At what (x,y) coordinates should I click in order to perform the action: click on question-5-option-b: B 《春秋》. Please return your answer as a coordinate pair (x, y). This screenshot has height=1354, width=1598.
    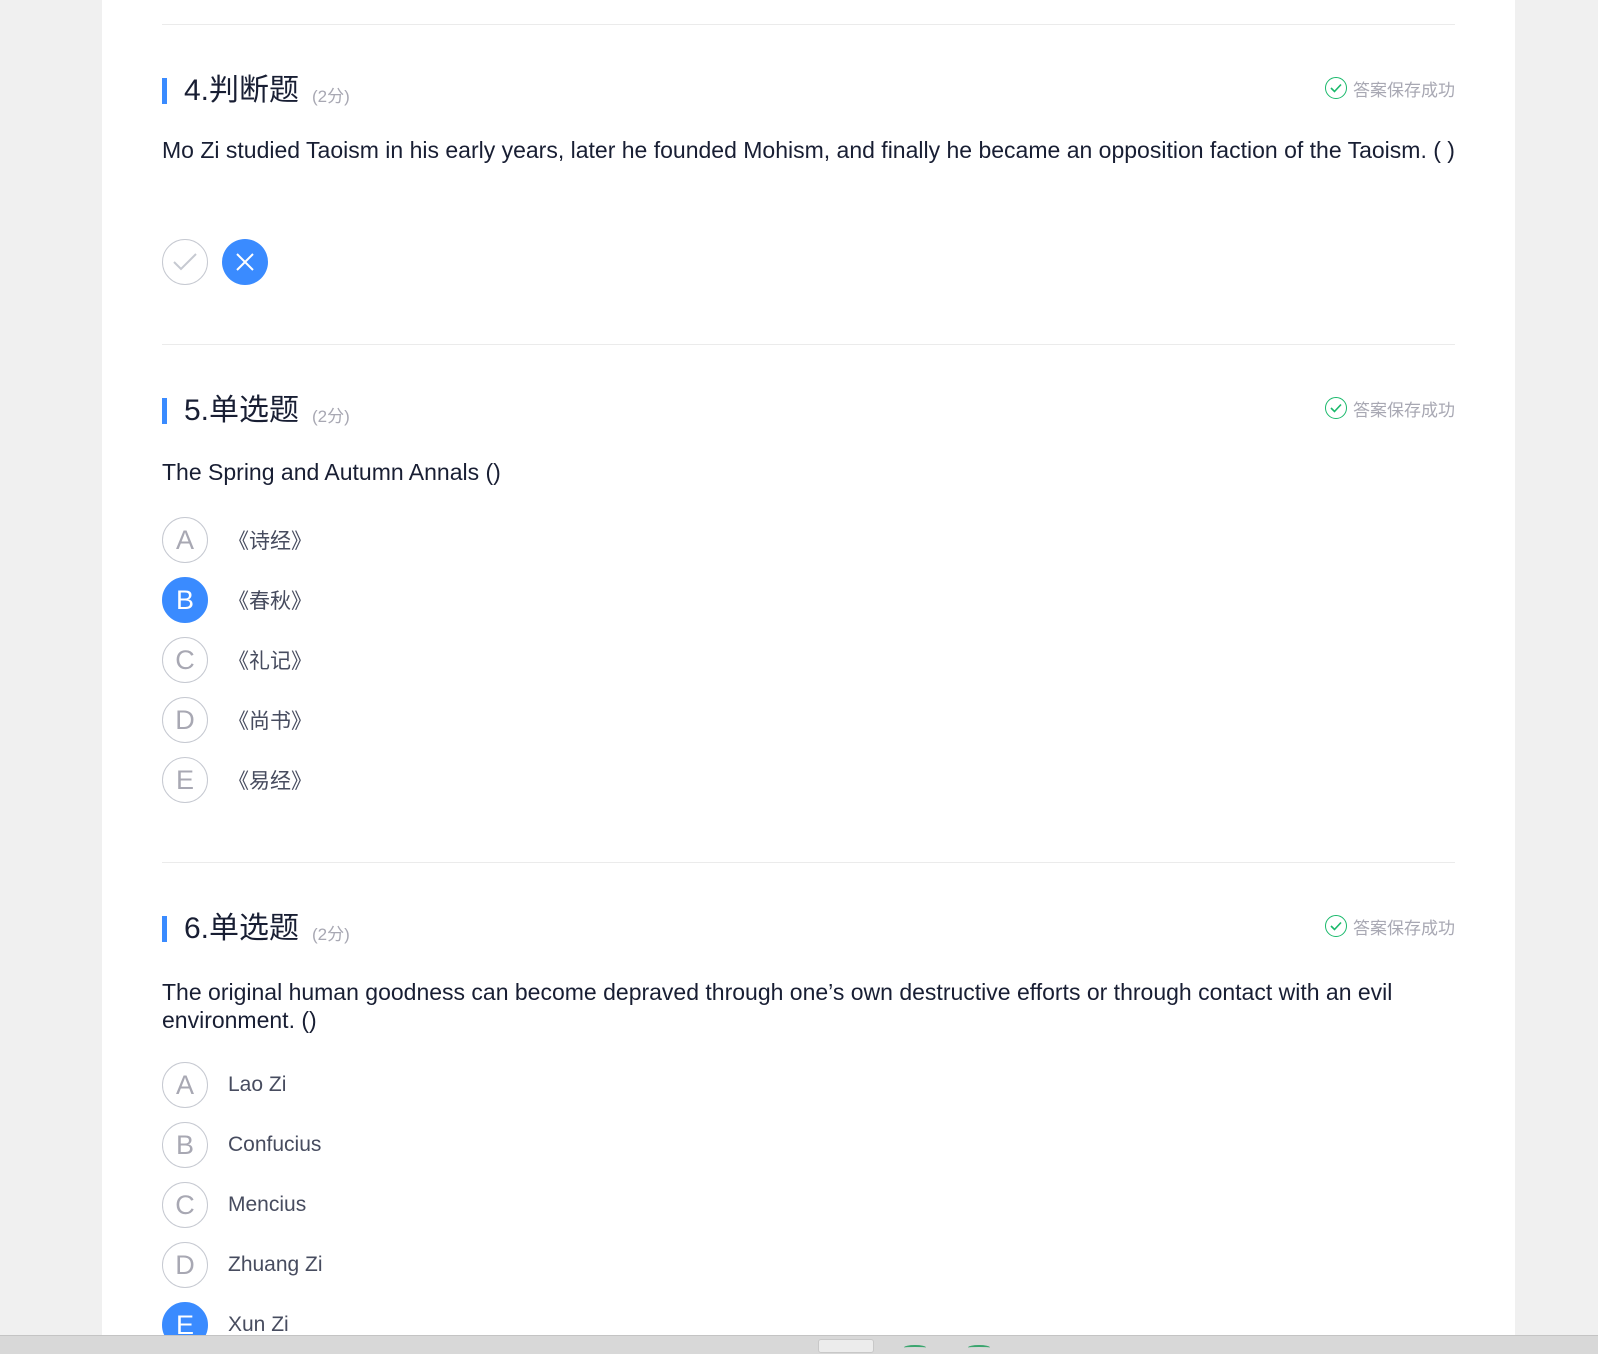
    Looking at the image, I should click on (237, 600).